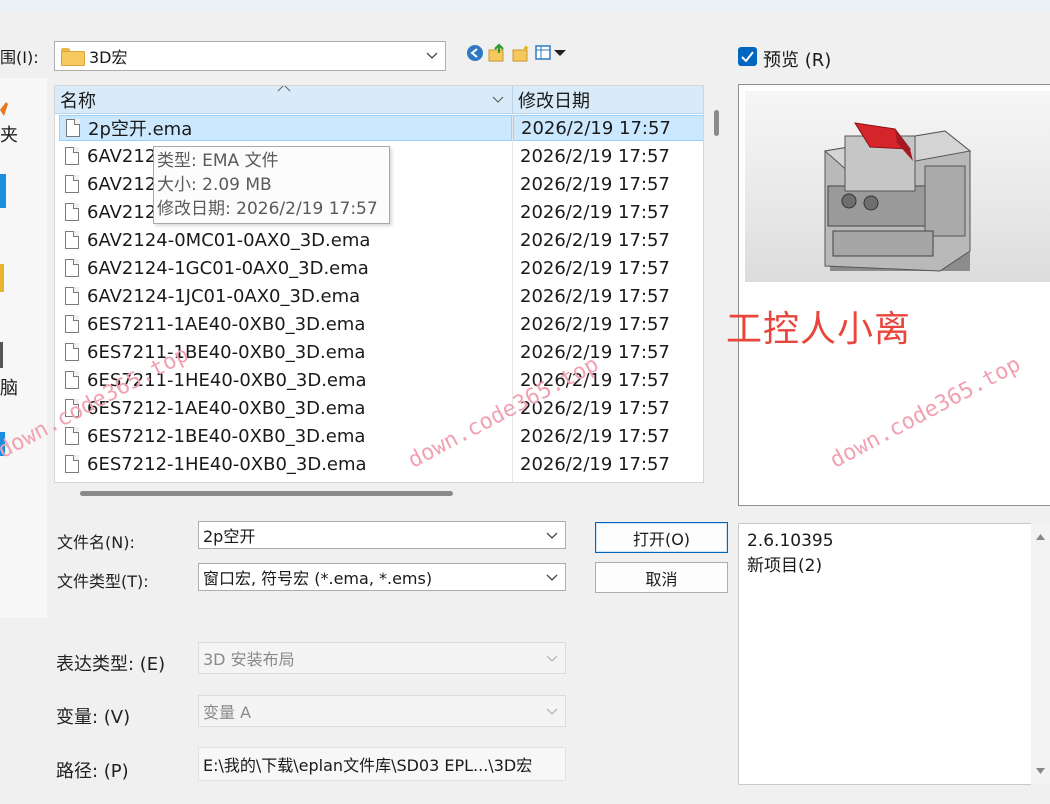 The height and width of the screenshot is (804, 1050). I want to click on file-row: 6ES7212-1BE40-0XB0_3D.ema 2026/2/19 17:57, so click(379, 436).